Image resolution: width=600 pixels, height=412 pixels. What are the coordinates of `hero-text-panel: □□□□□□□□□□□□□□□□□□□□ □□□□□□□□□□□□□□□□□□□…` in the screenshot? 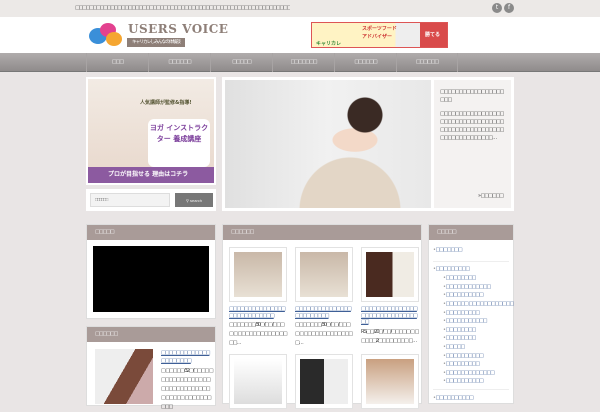 It's located at (472, 144).